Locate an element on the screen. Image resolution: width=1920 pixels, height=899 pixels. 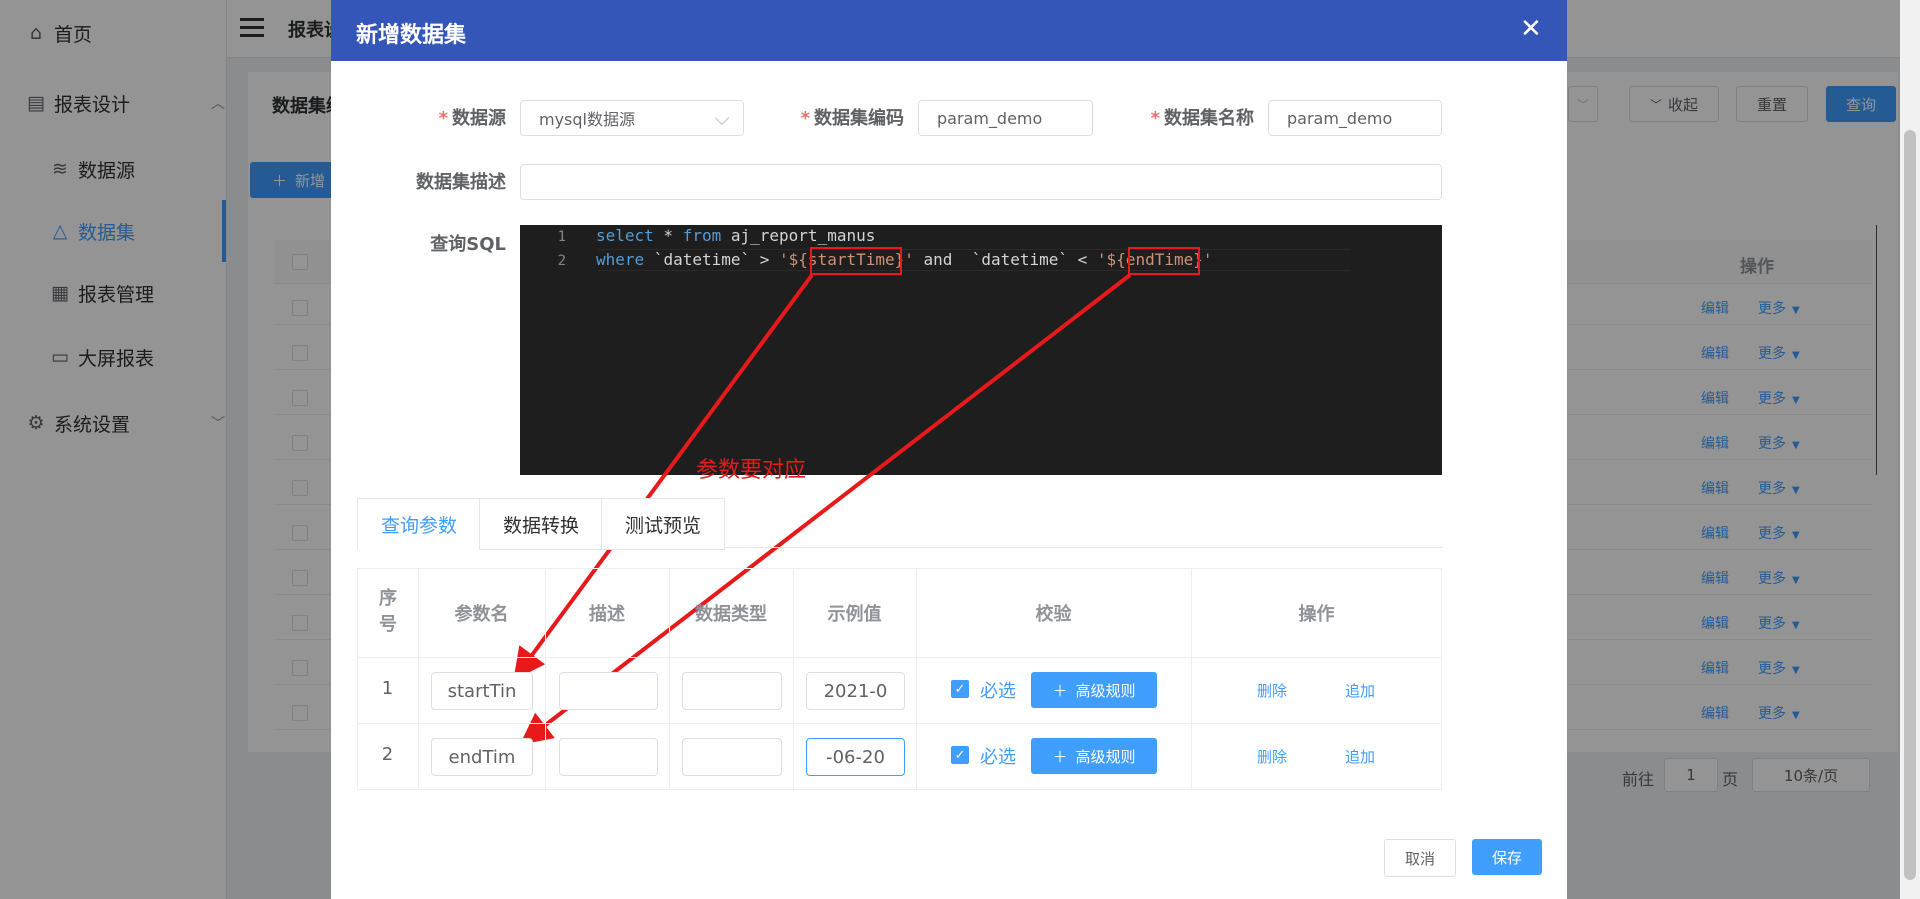
row-2-name-input: endTim is located at coordinates (482, 757).